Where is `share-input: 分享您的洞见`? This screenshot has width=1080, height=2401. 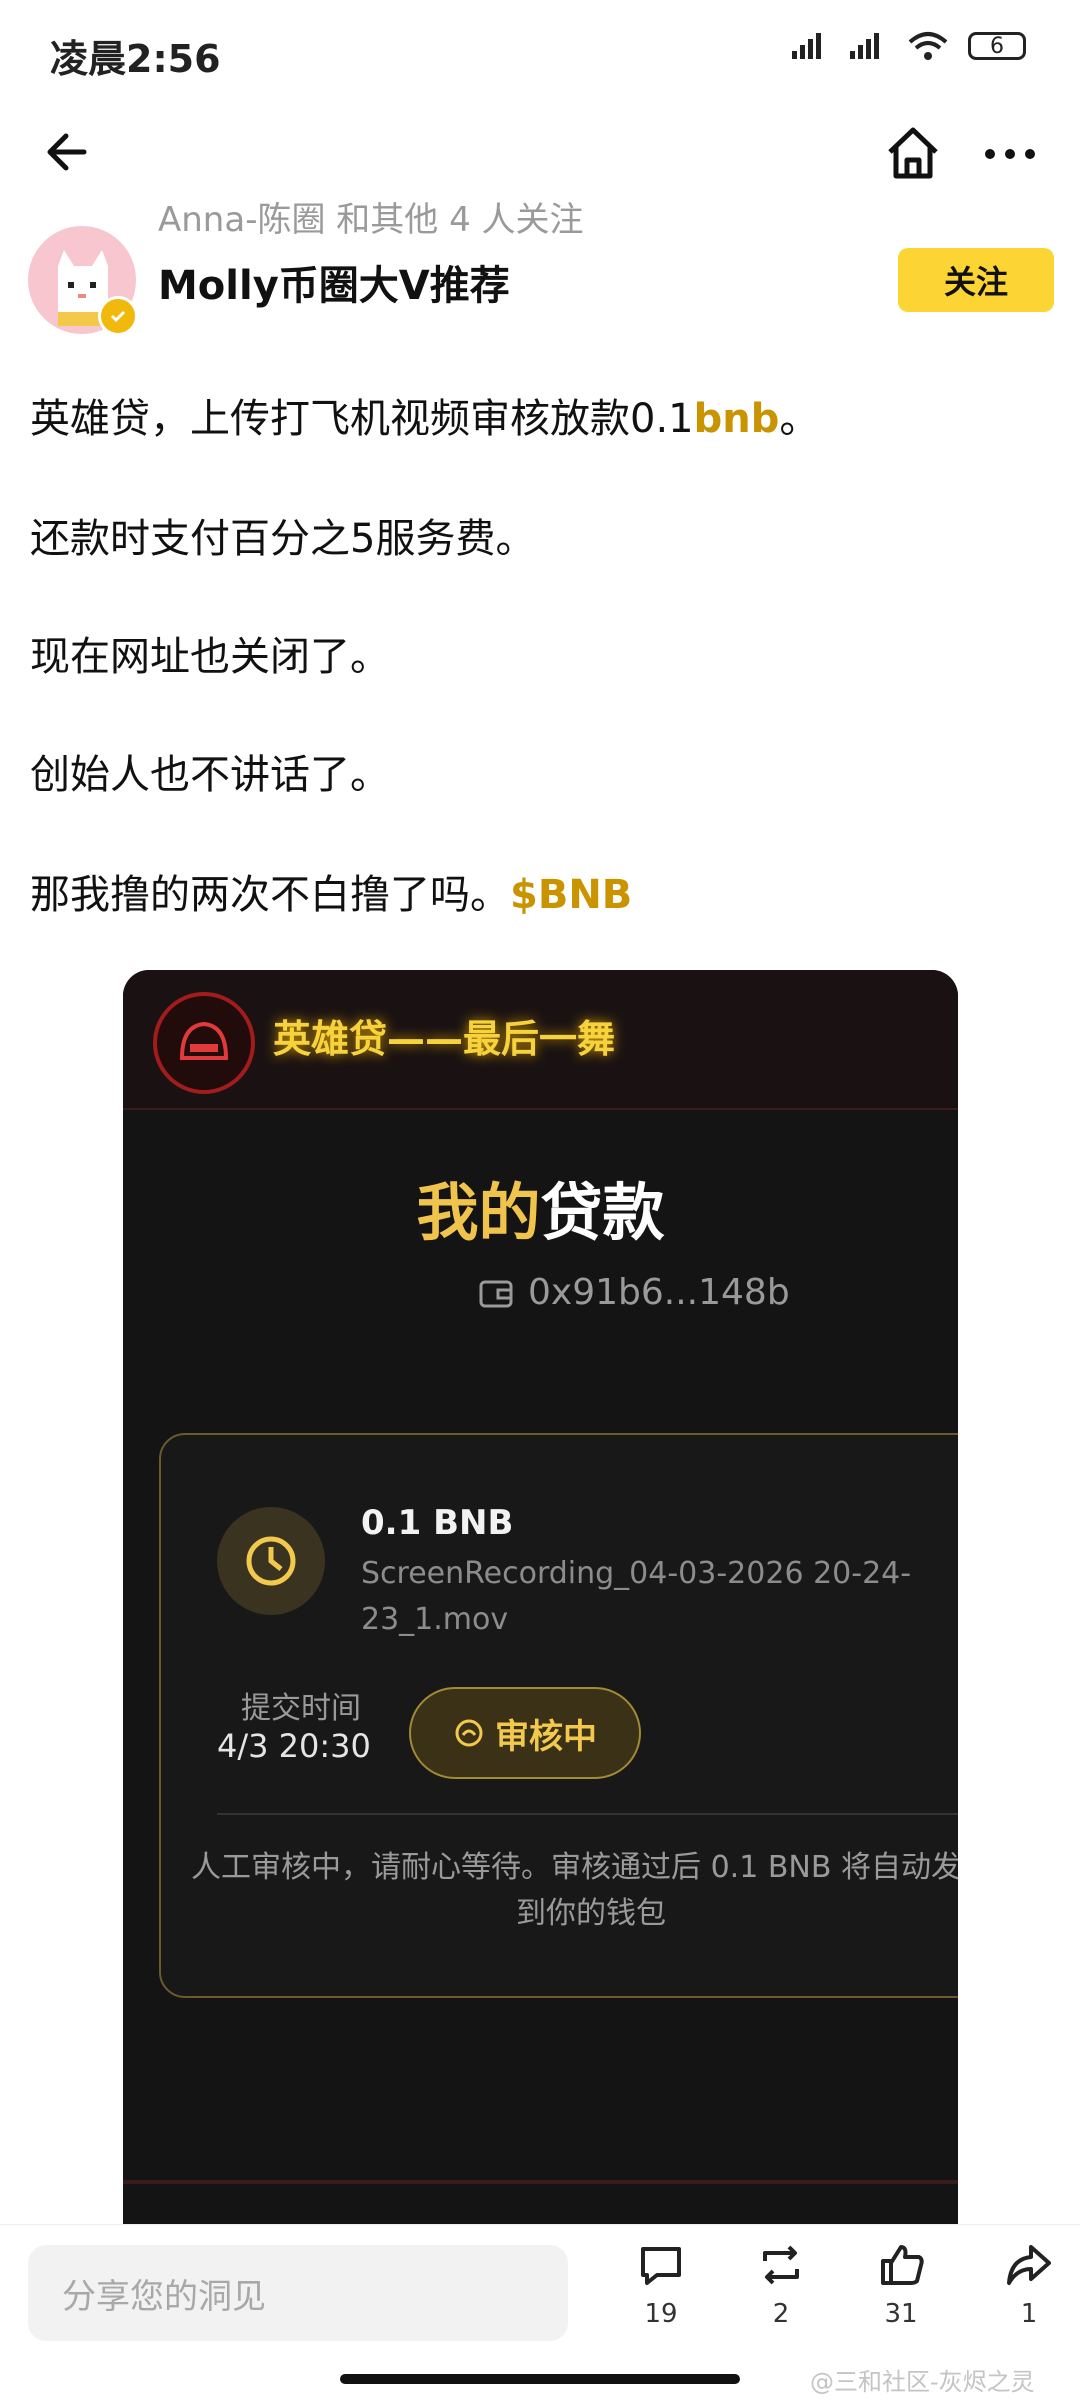
share-input: 分享您的洞见 is located at coordinates (298, 2293).